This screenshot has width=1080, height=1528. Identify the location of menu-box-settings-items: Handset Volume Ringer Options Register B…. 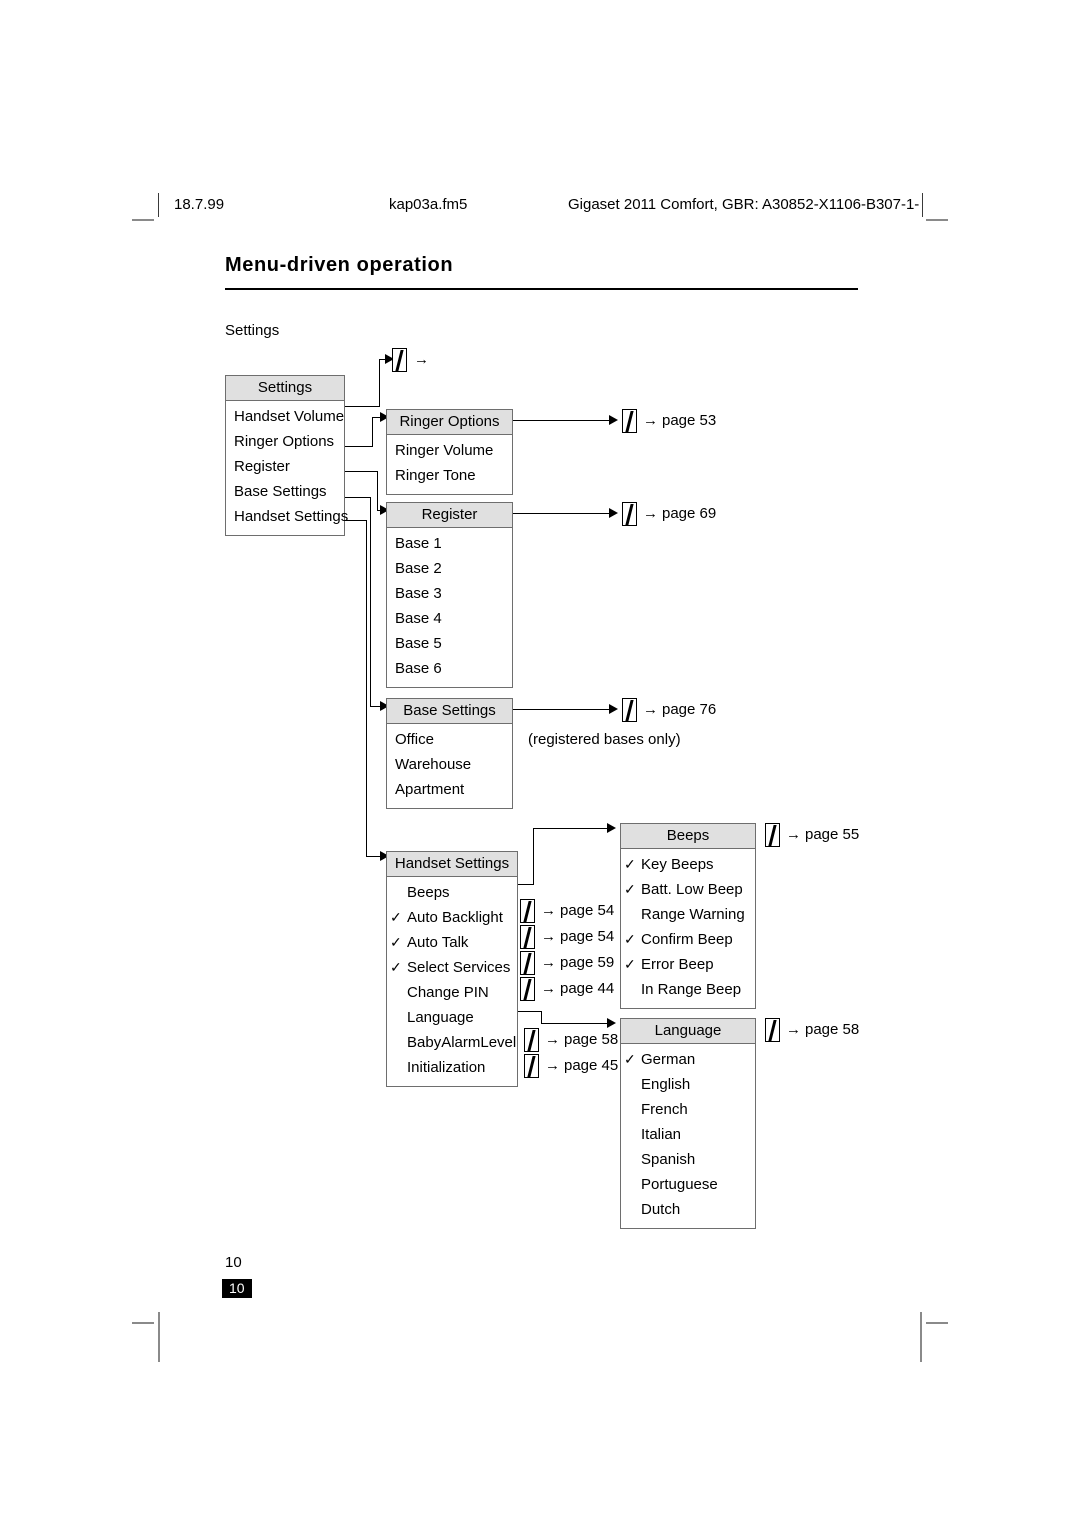
(287, 468).